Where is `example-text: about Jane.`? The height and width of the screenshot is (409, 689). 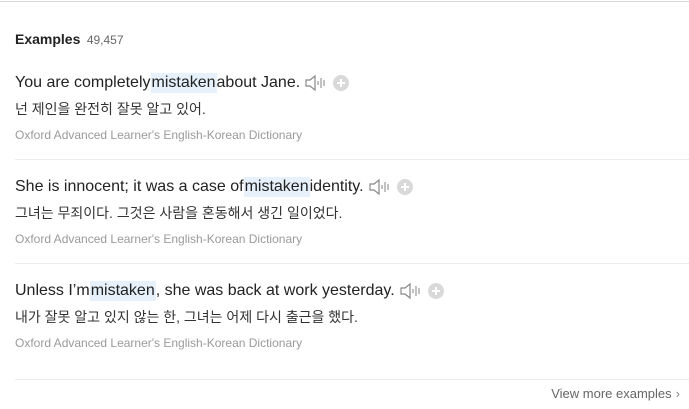
example-text: about Jane. is located at coordinates (258, 82).